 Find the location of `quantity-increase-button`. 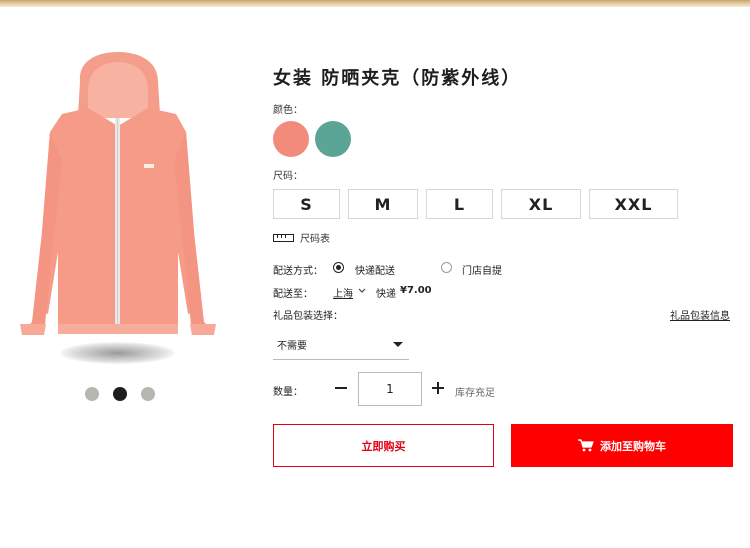

quantity-increase-button is located at coordinates (438, 388).